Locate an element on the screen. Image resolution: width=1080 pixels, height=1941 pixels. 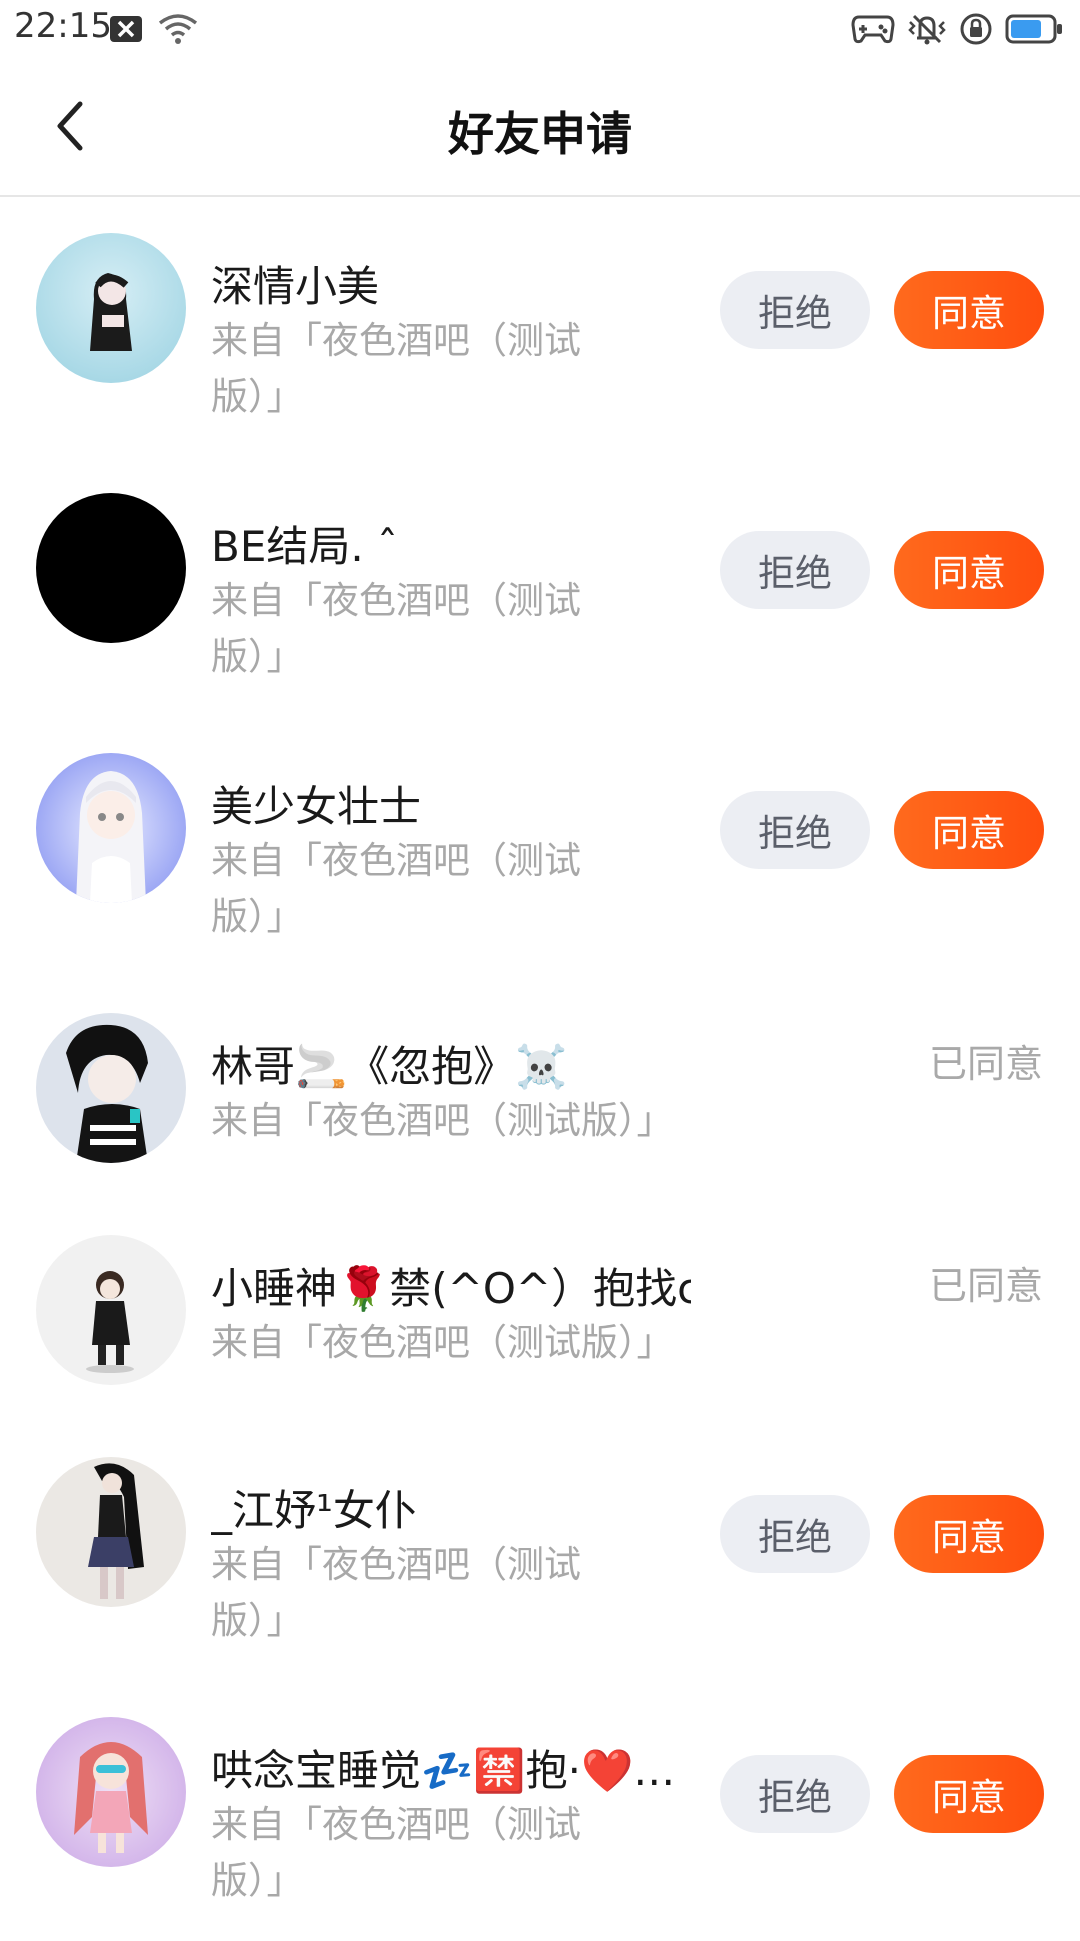
page-title: 好友申请 is located at coordinates (540, 134).